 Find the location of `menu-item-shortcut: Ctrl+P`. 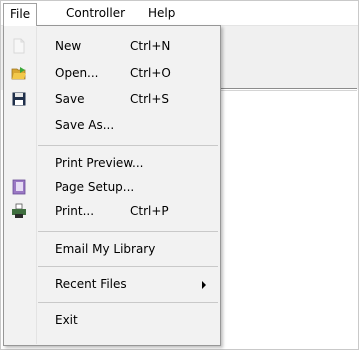

menu-item-shortcut: Ctrl+P is located at coordinates (149, 211).